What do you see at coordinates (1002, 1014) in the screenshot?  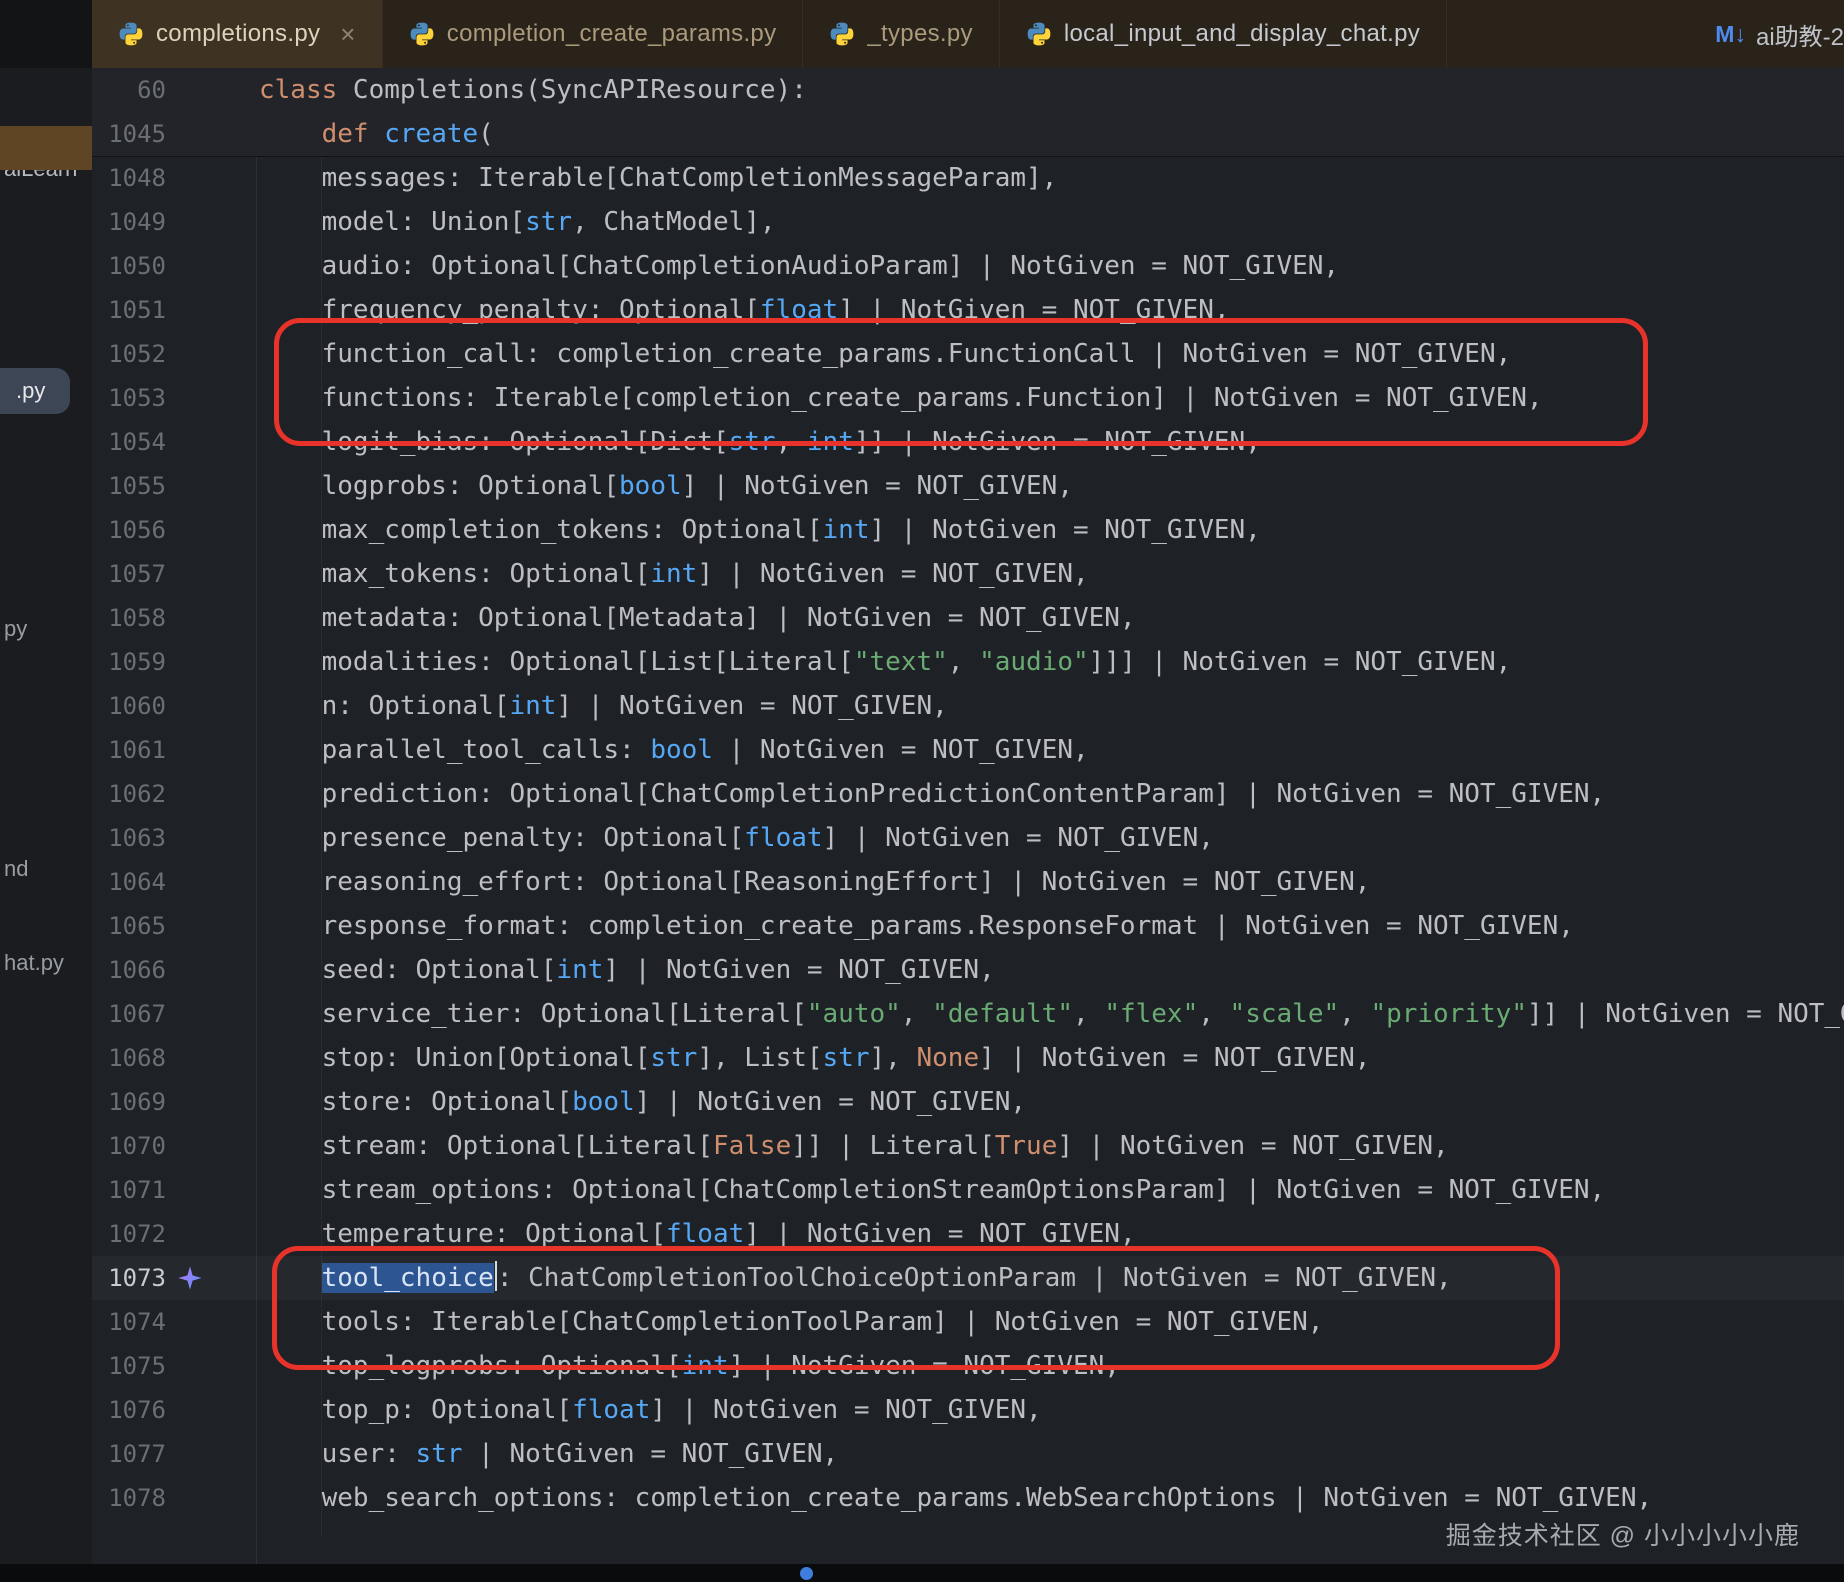 I see `code-token: "default"` at bounding box center [1002, 1014].